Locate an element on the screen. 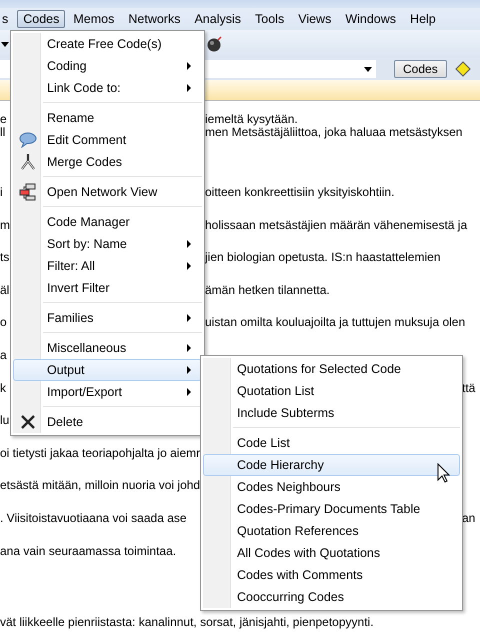 The width and height of the screenshot is (480, 634). document-text: ll is located at coordinates (3, 132).